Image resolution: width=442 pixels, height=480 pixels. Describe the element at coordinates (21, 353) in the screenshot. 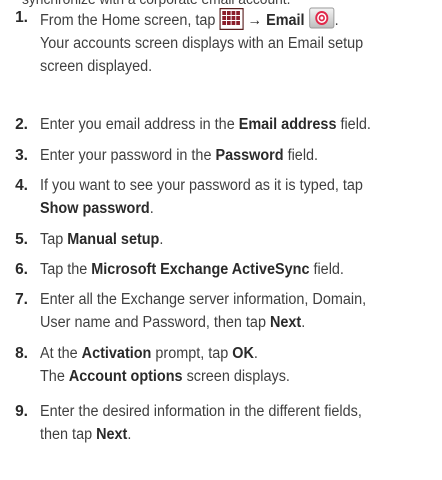

I see `step-number: 8.` at that location.